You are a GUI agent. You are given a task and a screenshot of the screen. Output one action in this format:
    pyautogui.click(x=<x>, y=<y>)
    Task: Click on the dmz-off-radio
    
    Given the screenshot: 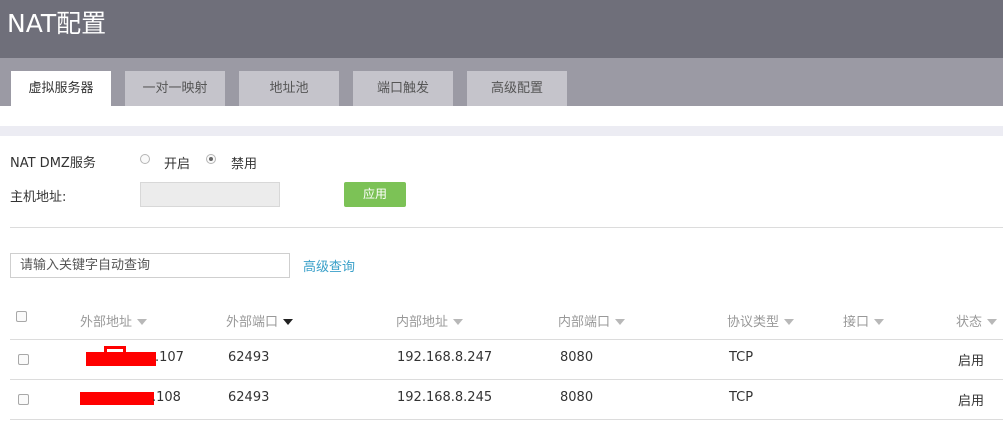 What is the action you would take?
    pyautogui.click(x=211, y=159)
    